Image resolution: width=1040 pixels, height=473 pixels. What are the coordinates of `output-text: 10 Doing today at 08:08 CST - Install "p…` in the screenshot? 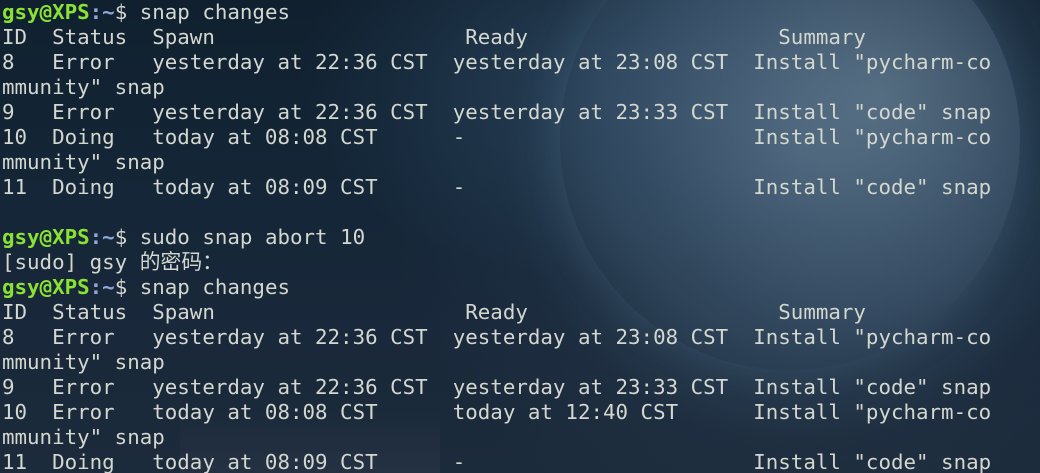 It's located at (497, 137).